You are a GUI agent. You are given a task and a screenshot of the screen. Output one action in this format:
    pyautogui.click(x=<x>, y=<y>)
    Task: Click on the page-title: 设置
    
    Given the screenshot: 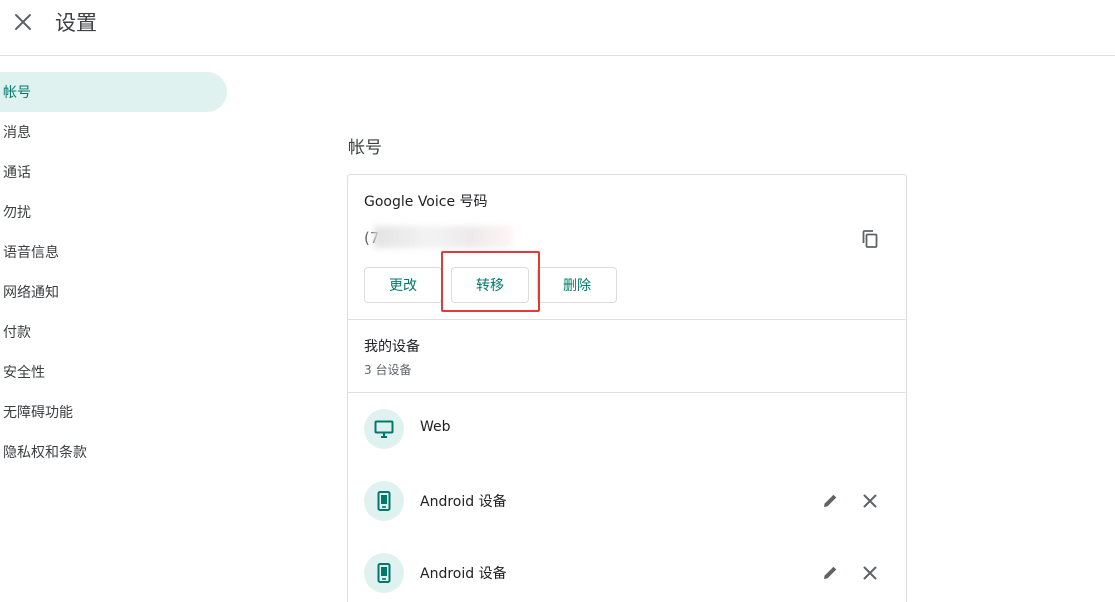 What is the action you would take?
    pyautogui.click(x=76, y=23)
    